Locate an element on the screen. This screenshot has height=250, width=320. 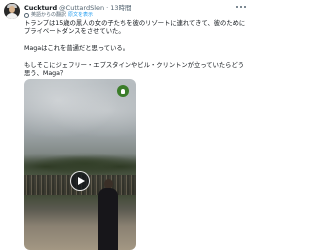
video-person is located at coordinates (108, 219).